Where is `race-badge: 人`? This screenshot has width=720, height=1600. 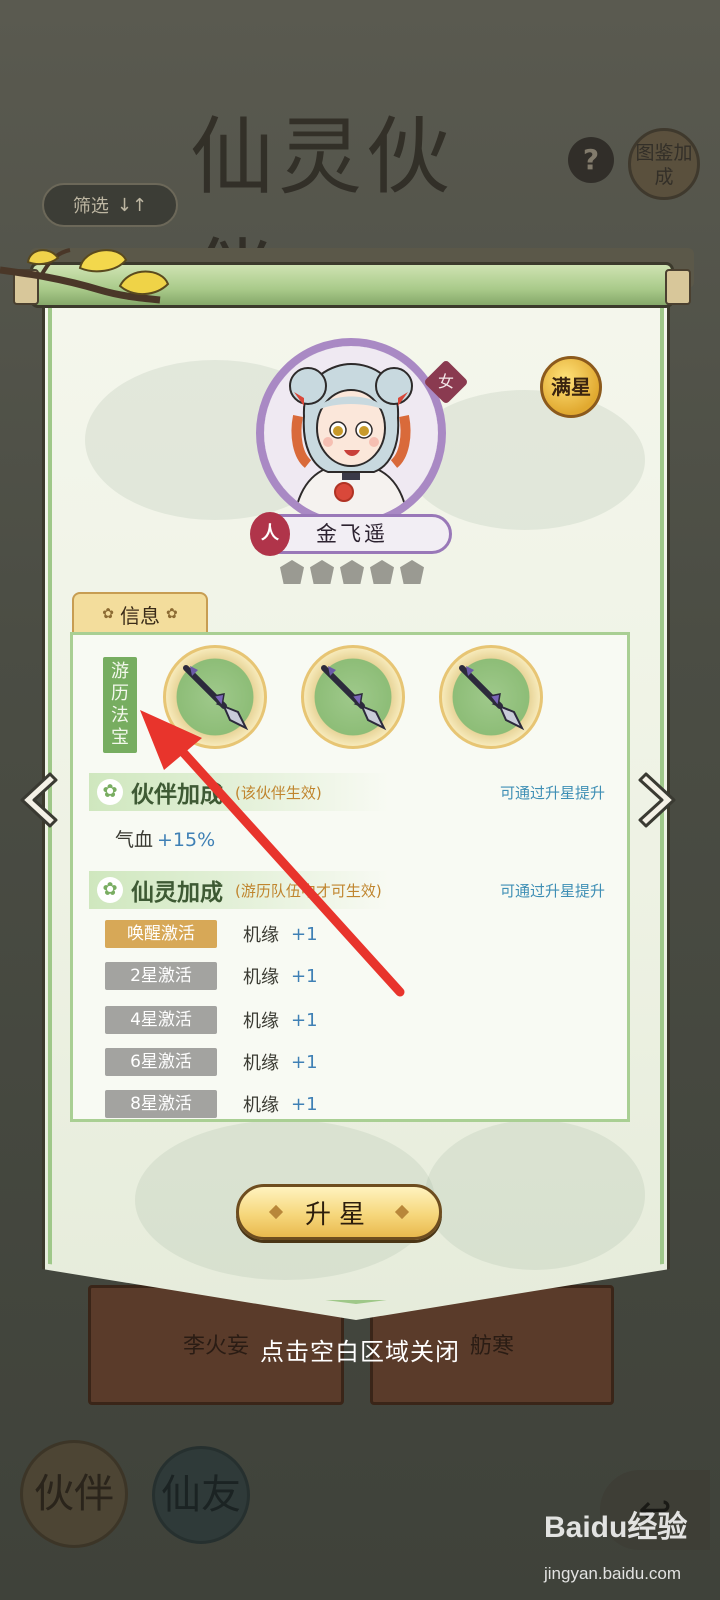 race-badge: 人 is located at coordinates (270, 534).